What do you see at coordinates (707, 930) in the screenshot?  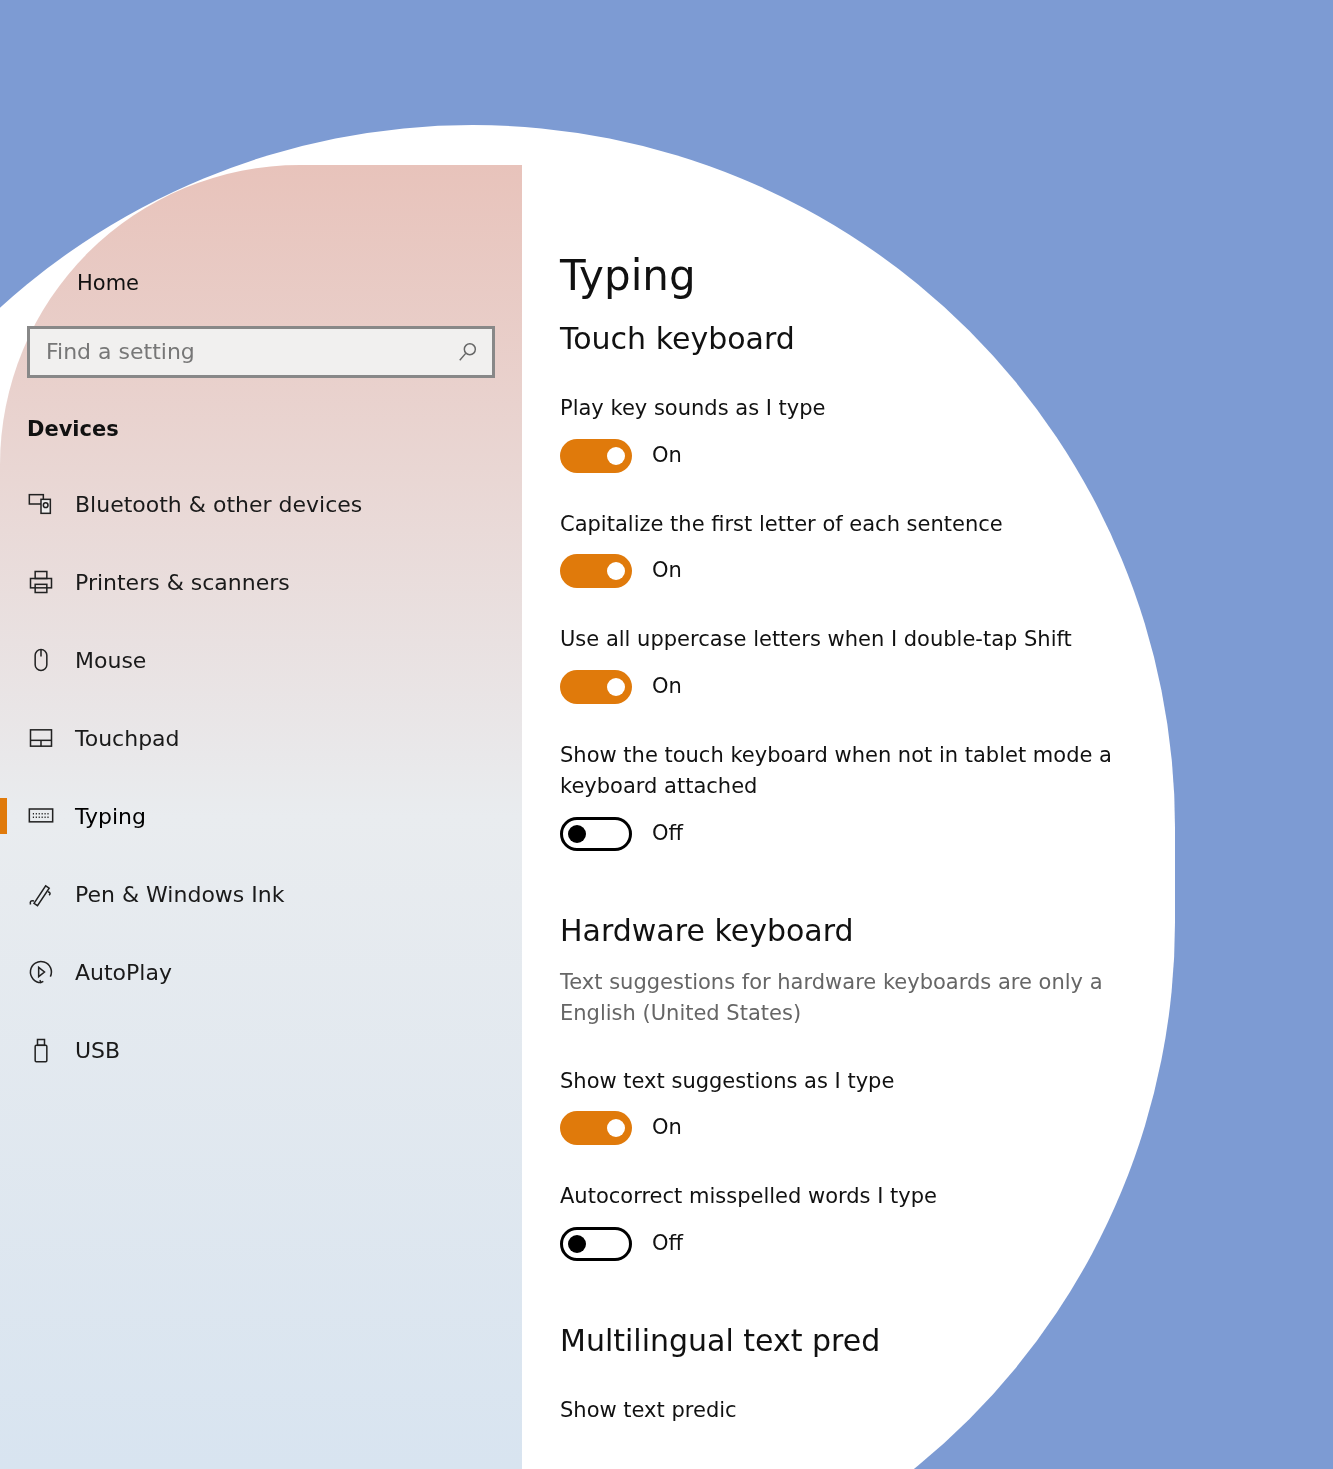 I see `section-heading: Hardware keyboard` at bounding box center [707, 930].